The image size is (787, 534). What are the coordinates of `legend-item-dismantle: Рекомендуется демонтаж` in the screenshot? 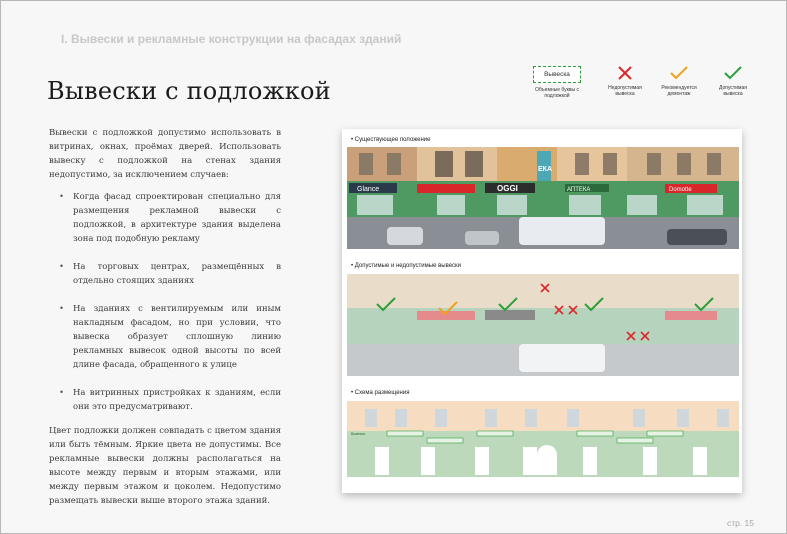 It's located at (679, 80).